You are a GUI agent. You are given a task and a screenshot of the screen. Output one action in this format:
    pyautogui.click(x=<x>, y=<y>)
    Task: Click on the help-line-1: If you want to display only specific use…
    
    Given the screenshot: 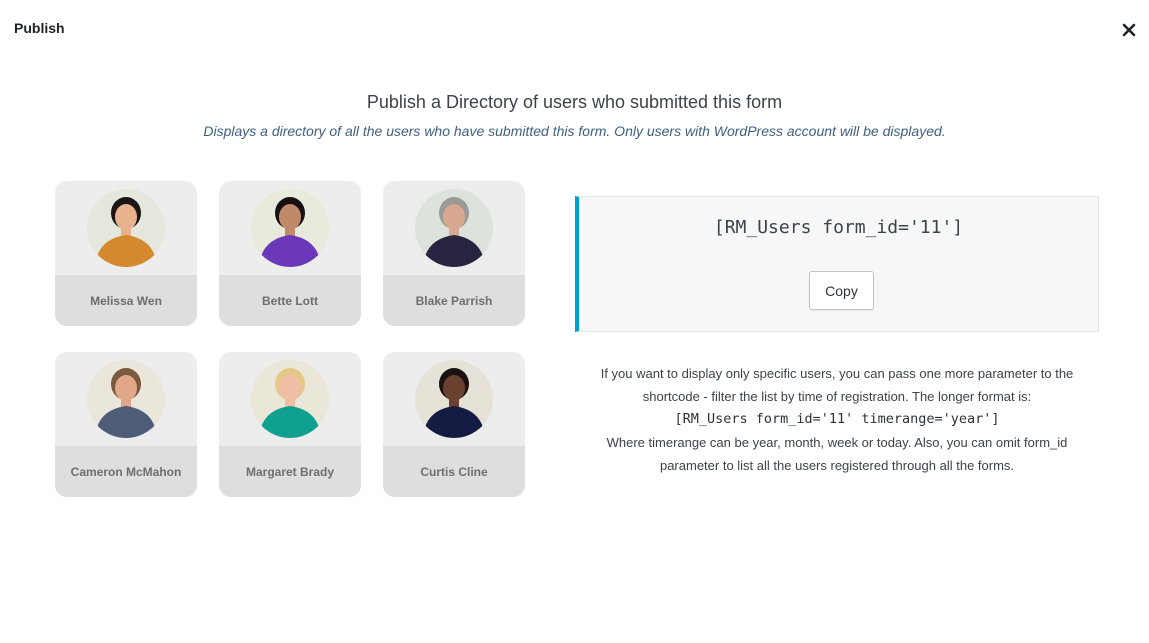 What is the action you would take?
    pyautogui.click(x=837, y=385)
    